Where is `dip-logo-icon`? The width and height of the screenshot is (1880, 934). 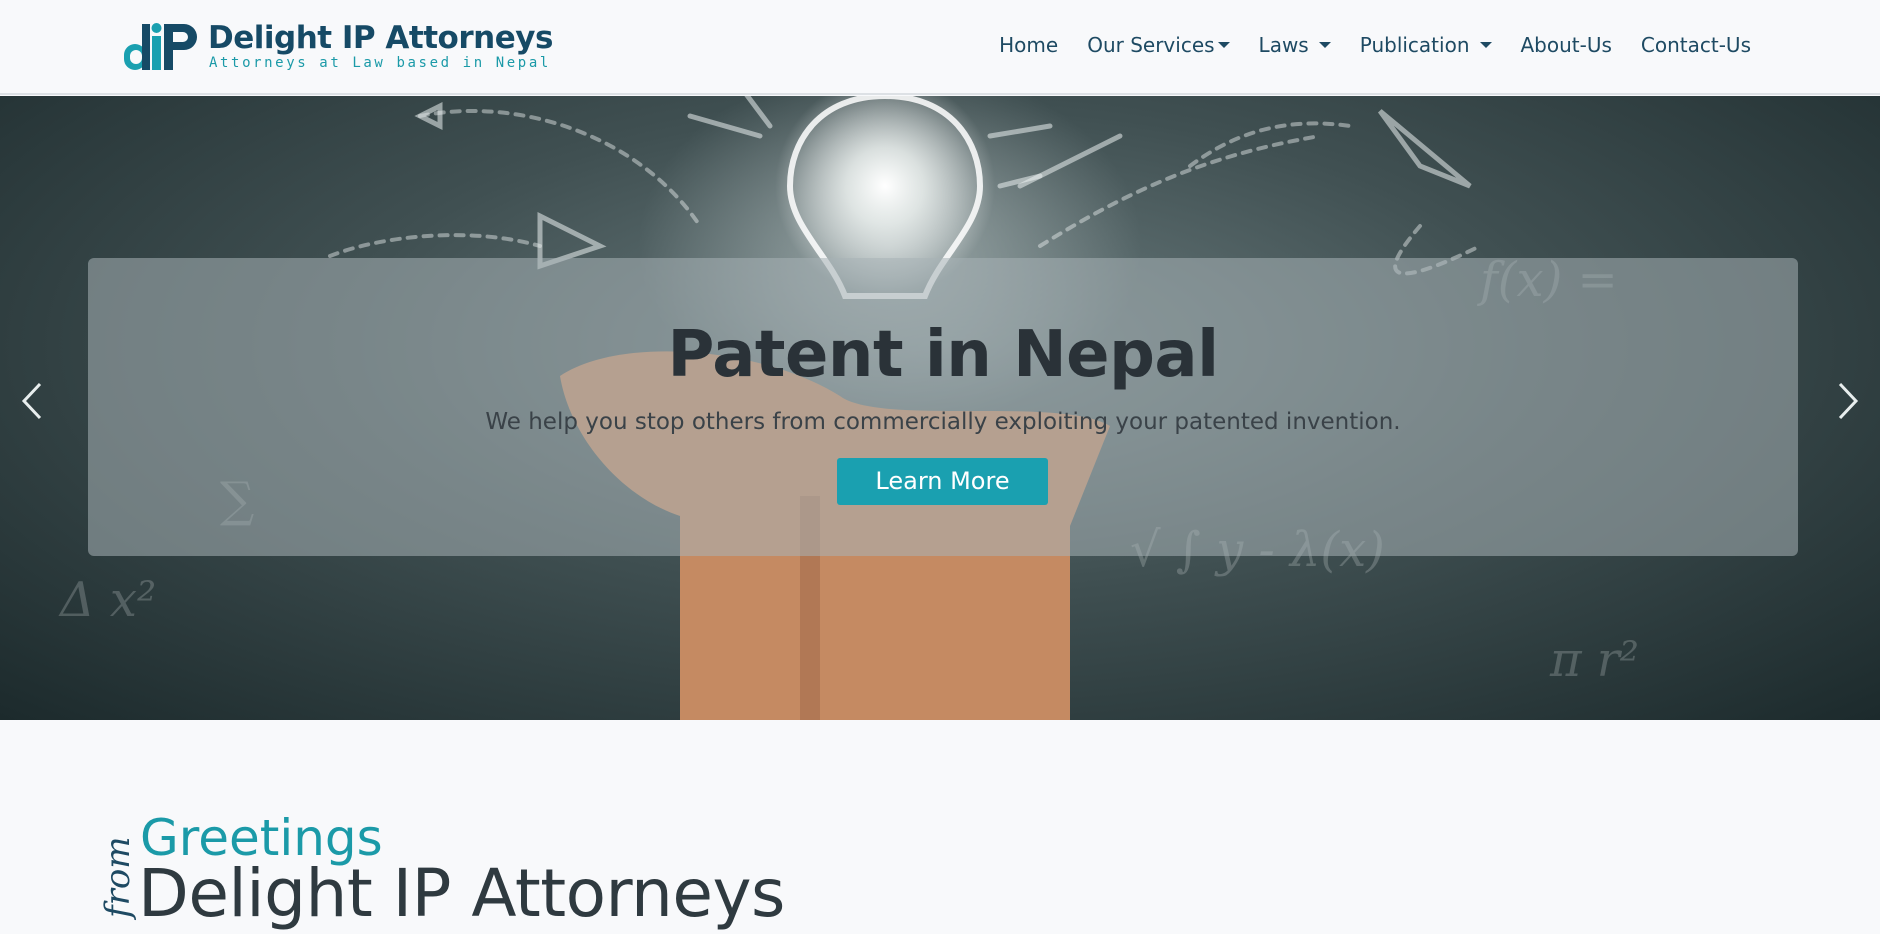 dip-logo-icon is located at coordinates (160, 46).